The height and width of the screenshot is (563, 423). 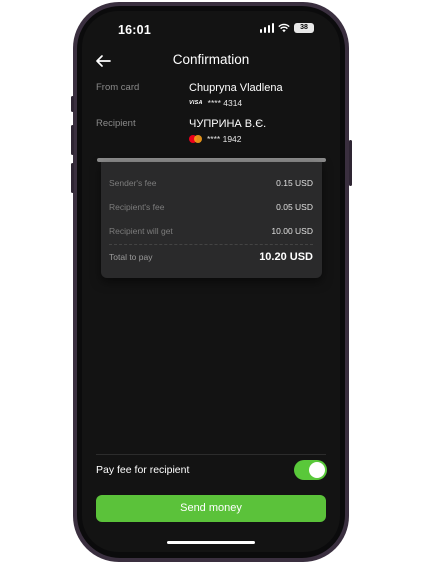 I want to click on from-card-holder-name: Chupryna Vladlena, so click(x=236, y=88).